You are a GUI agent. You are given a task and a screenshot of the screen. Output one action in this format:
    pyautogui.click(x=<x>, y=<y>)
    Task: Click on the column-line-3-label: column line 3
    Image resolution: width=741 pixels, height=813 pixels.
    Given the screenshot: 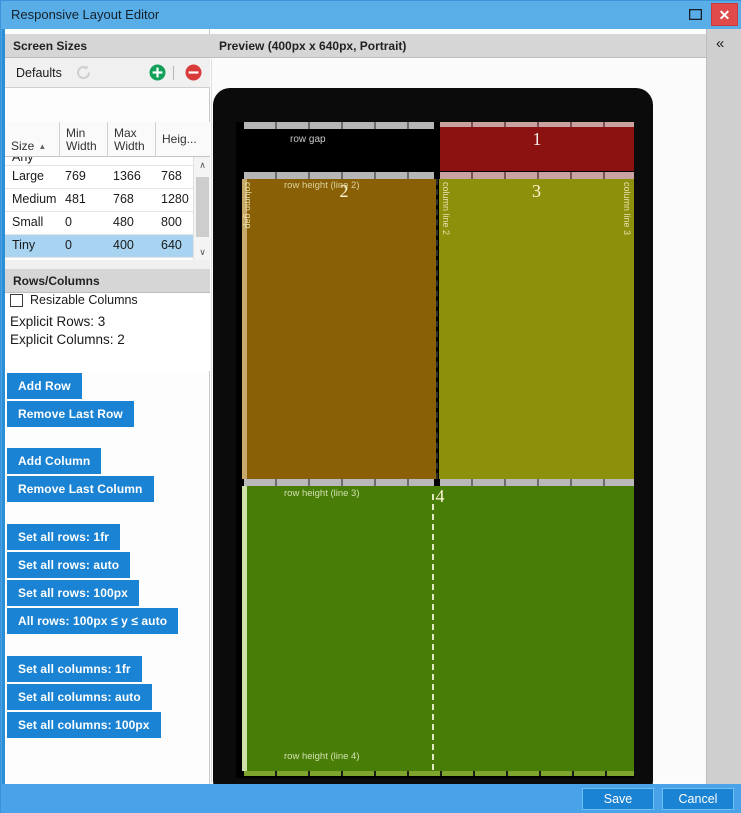 What is the action you would take?
    pyautogui.click(x=627, y=209)
    